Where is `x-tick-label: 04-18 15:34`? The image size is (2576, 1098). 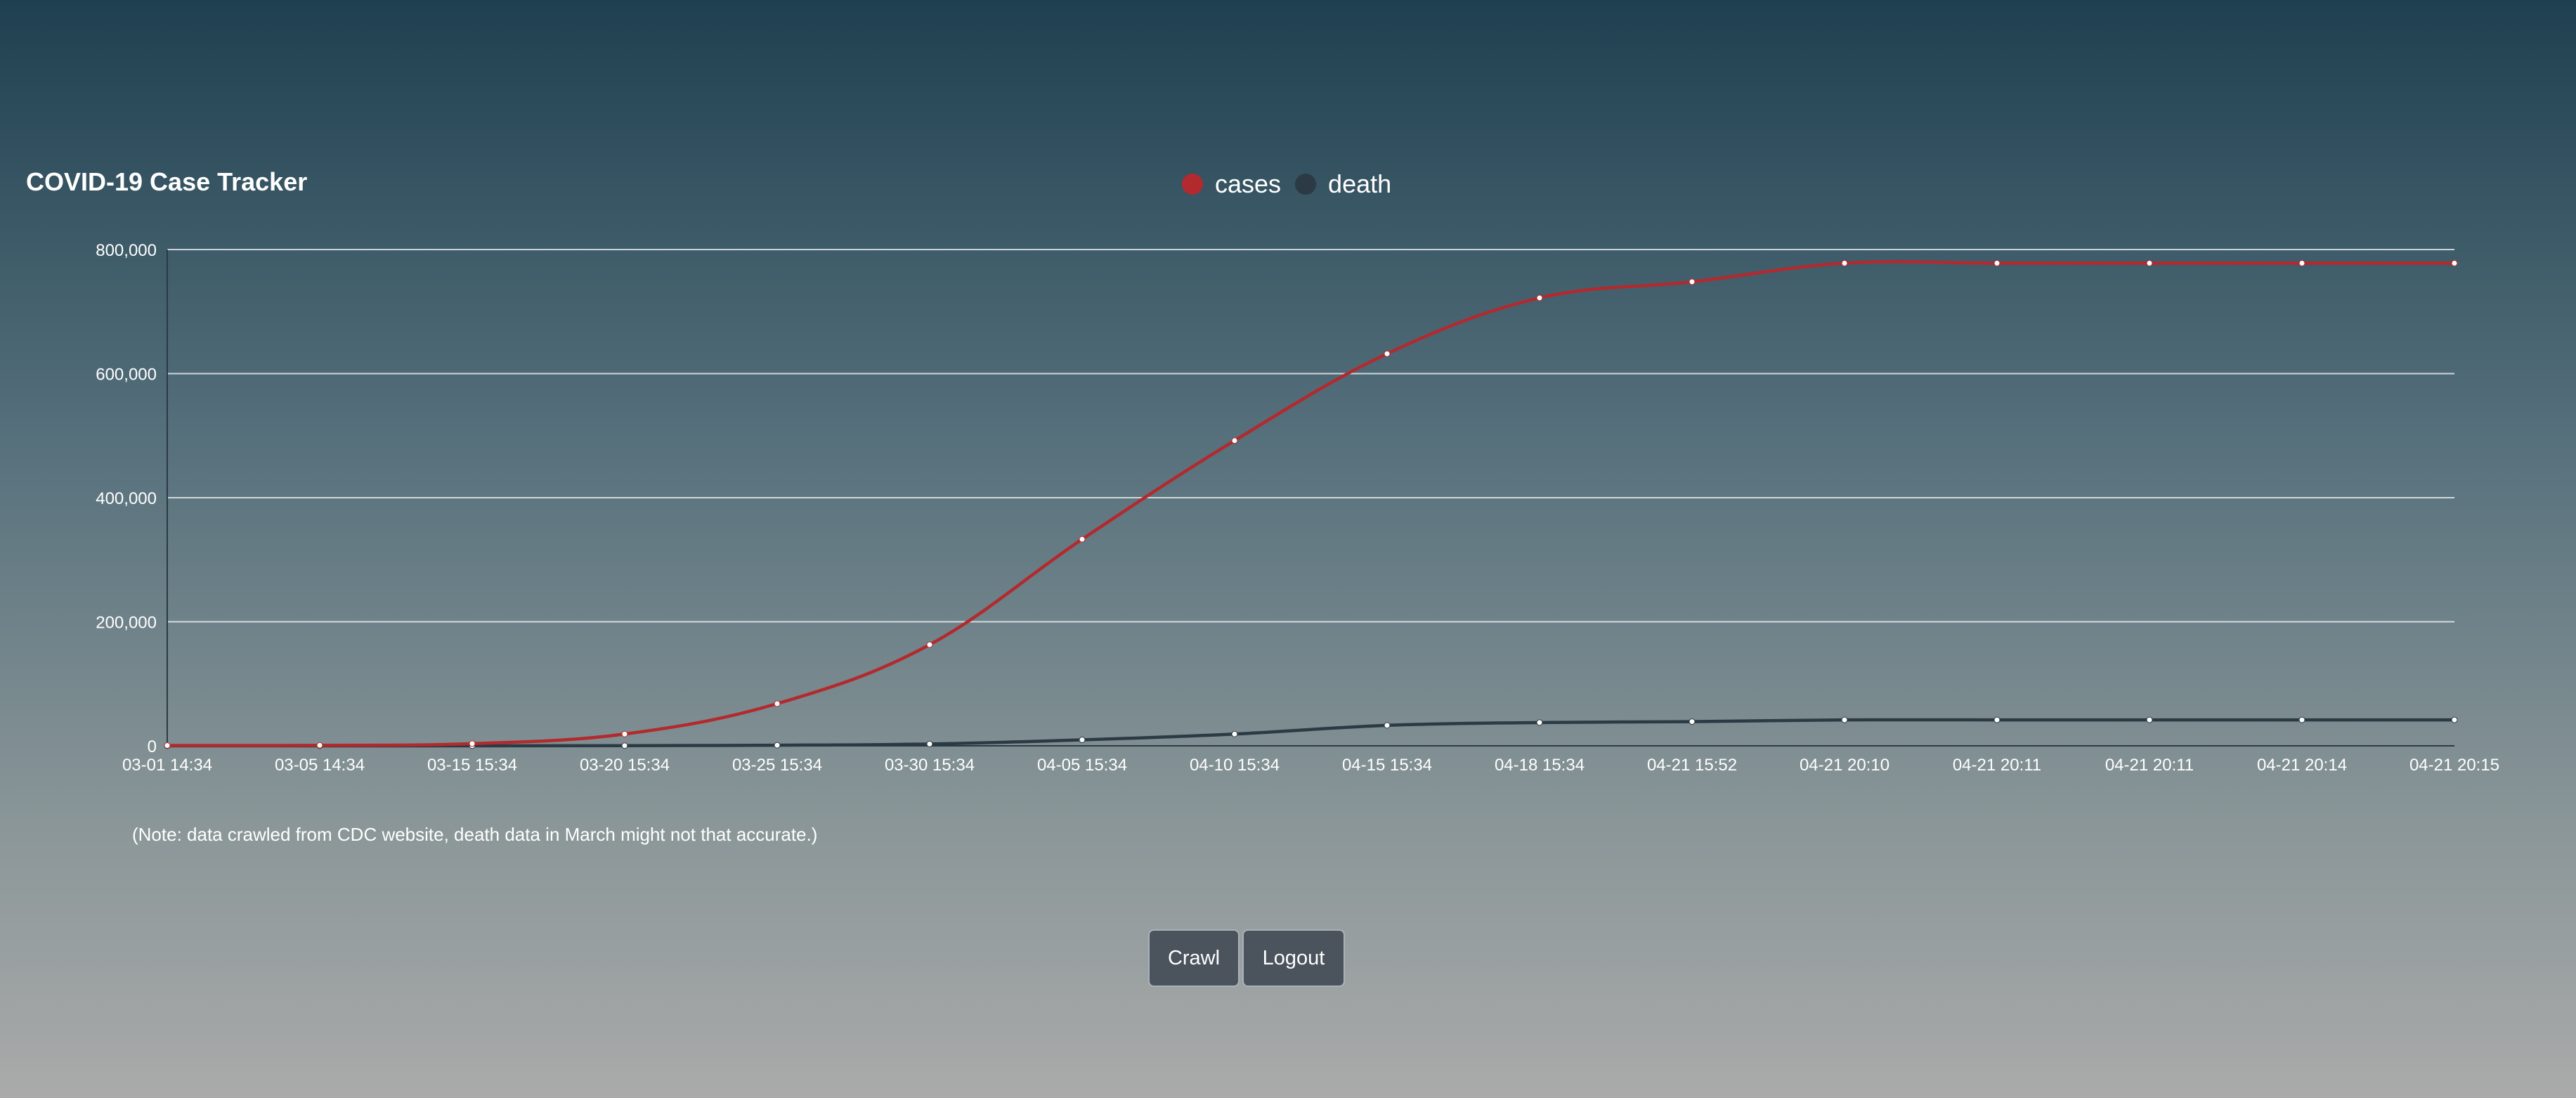
x-tick-label: 04-18 15:34 is located at coordinates (1540, 765).